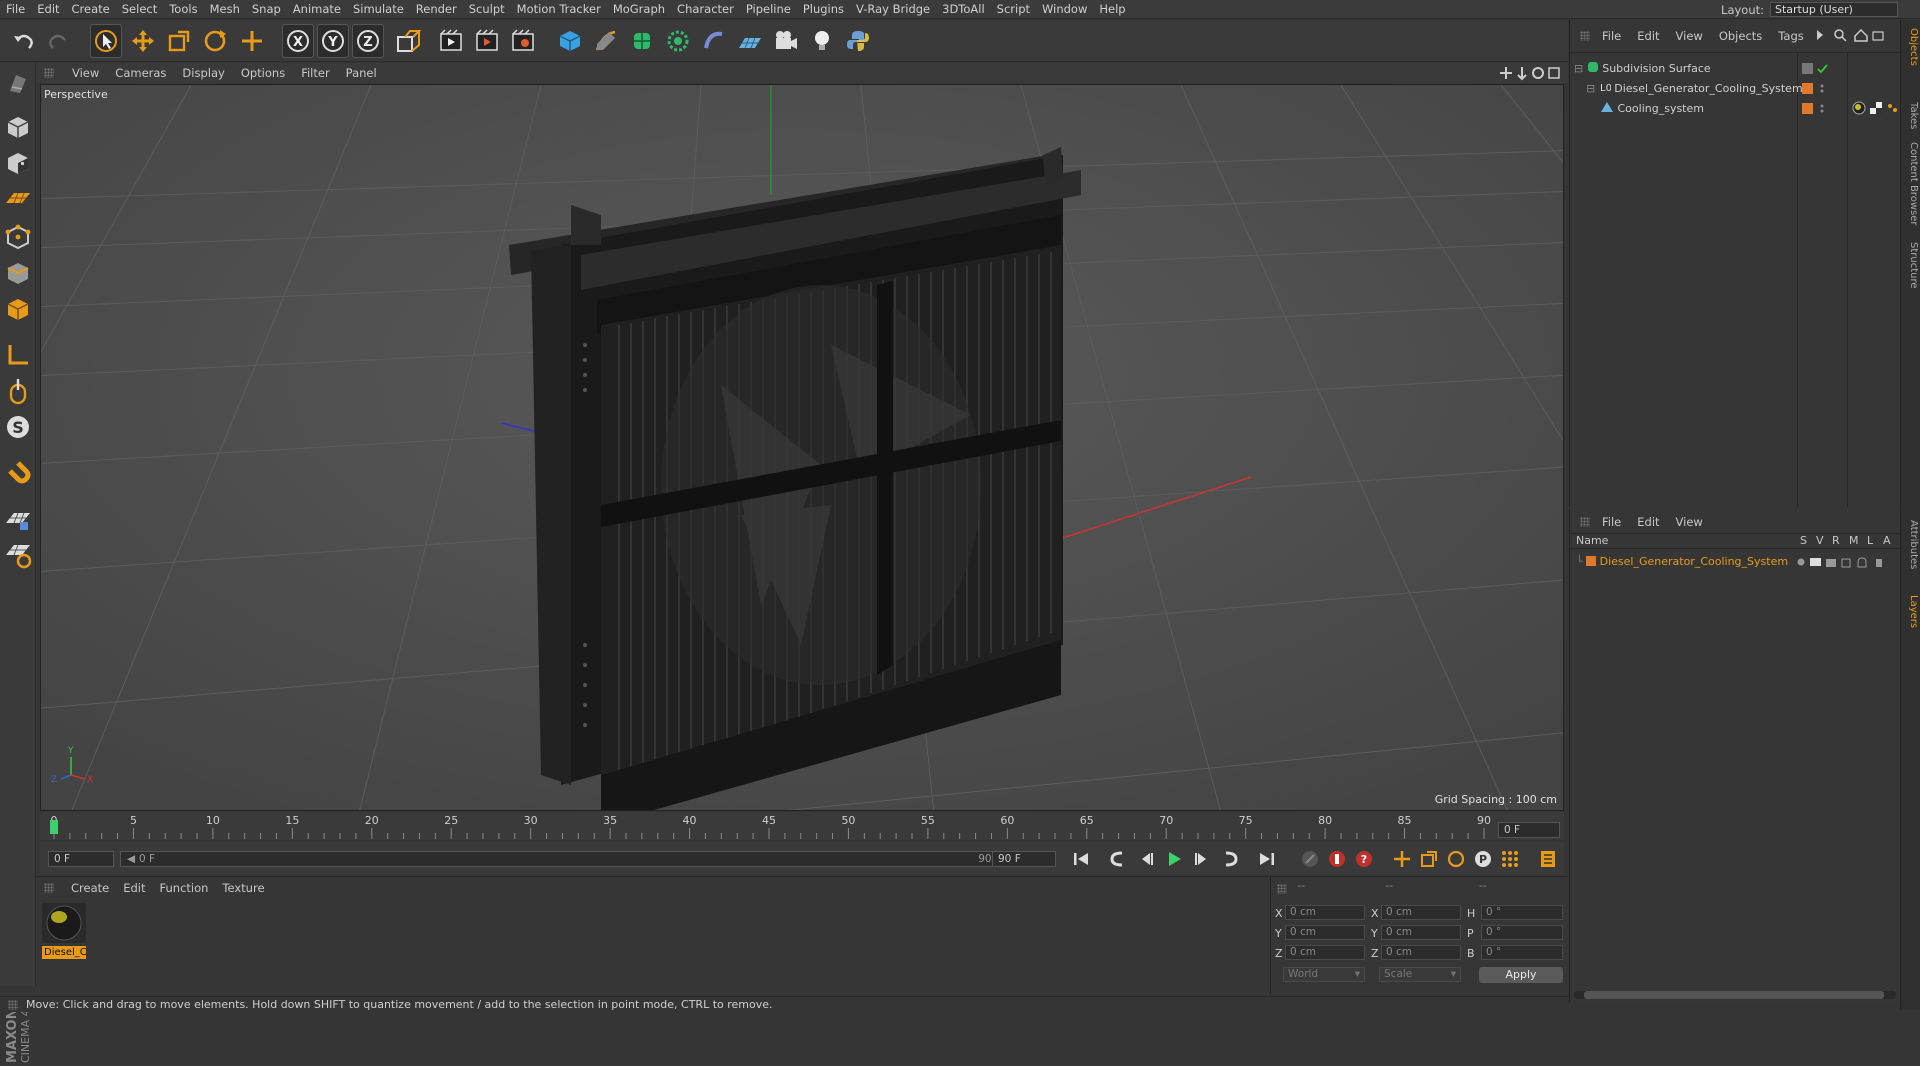 This screenshot has height=1066, width=1920. Describe the element at coordinates (315, 73) in the screenshot. I see `viewport-menu-filter: Filter` at that location.